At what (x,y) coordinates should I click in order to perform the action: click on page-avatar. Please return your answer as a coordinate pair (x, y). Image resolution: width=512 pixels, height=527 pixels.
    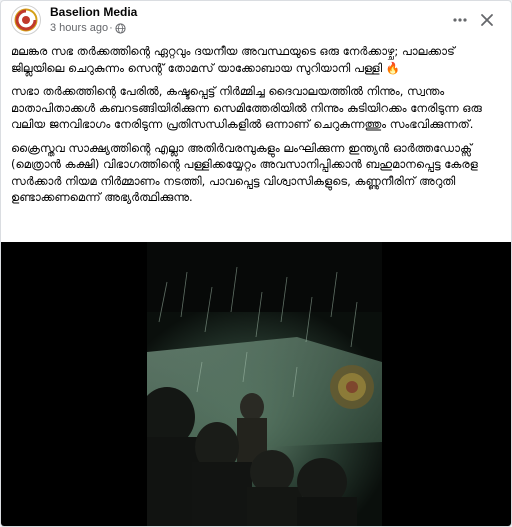
    Looking at the image, I should click on (26, 20).